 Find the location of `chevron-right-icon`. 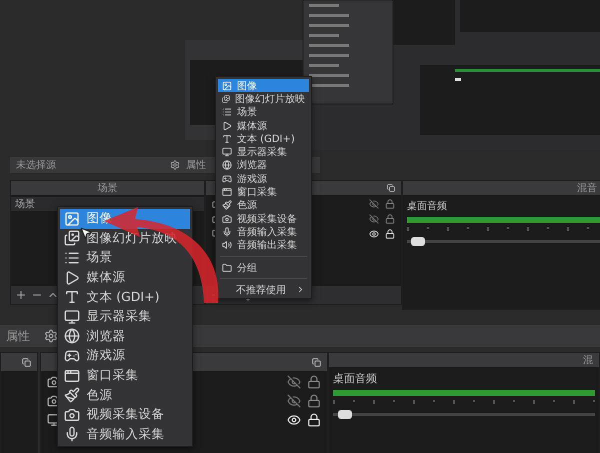

chevron-right-icon is located at coordinates (300, 289).